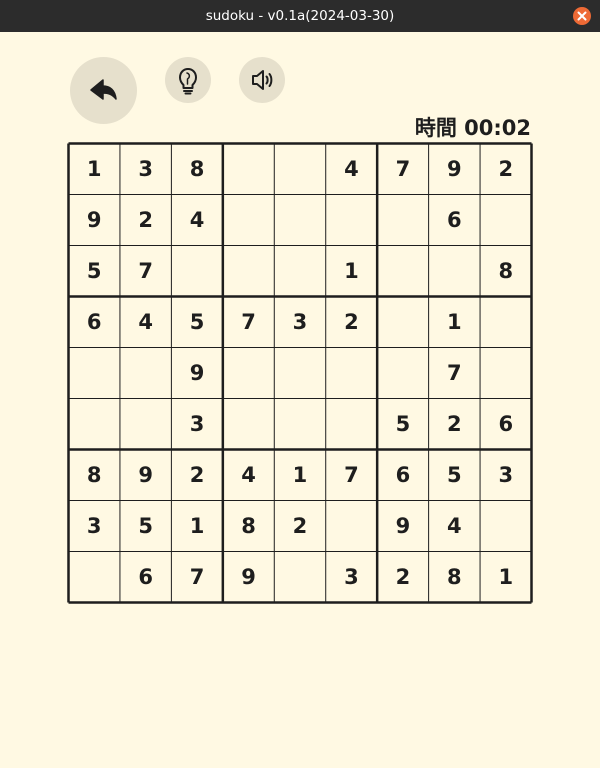 The height and width of the screenshot is (768, 600). I want to click on undo-arrow-icon, so click(103, 89).